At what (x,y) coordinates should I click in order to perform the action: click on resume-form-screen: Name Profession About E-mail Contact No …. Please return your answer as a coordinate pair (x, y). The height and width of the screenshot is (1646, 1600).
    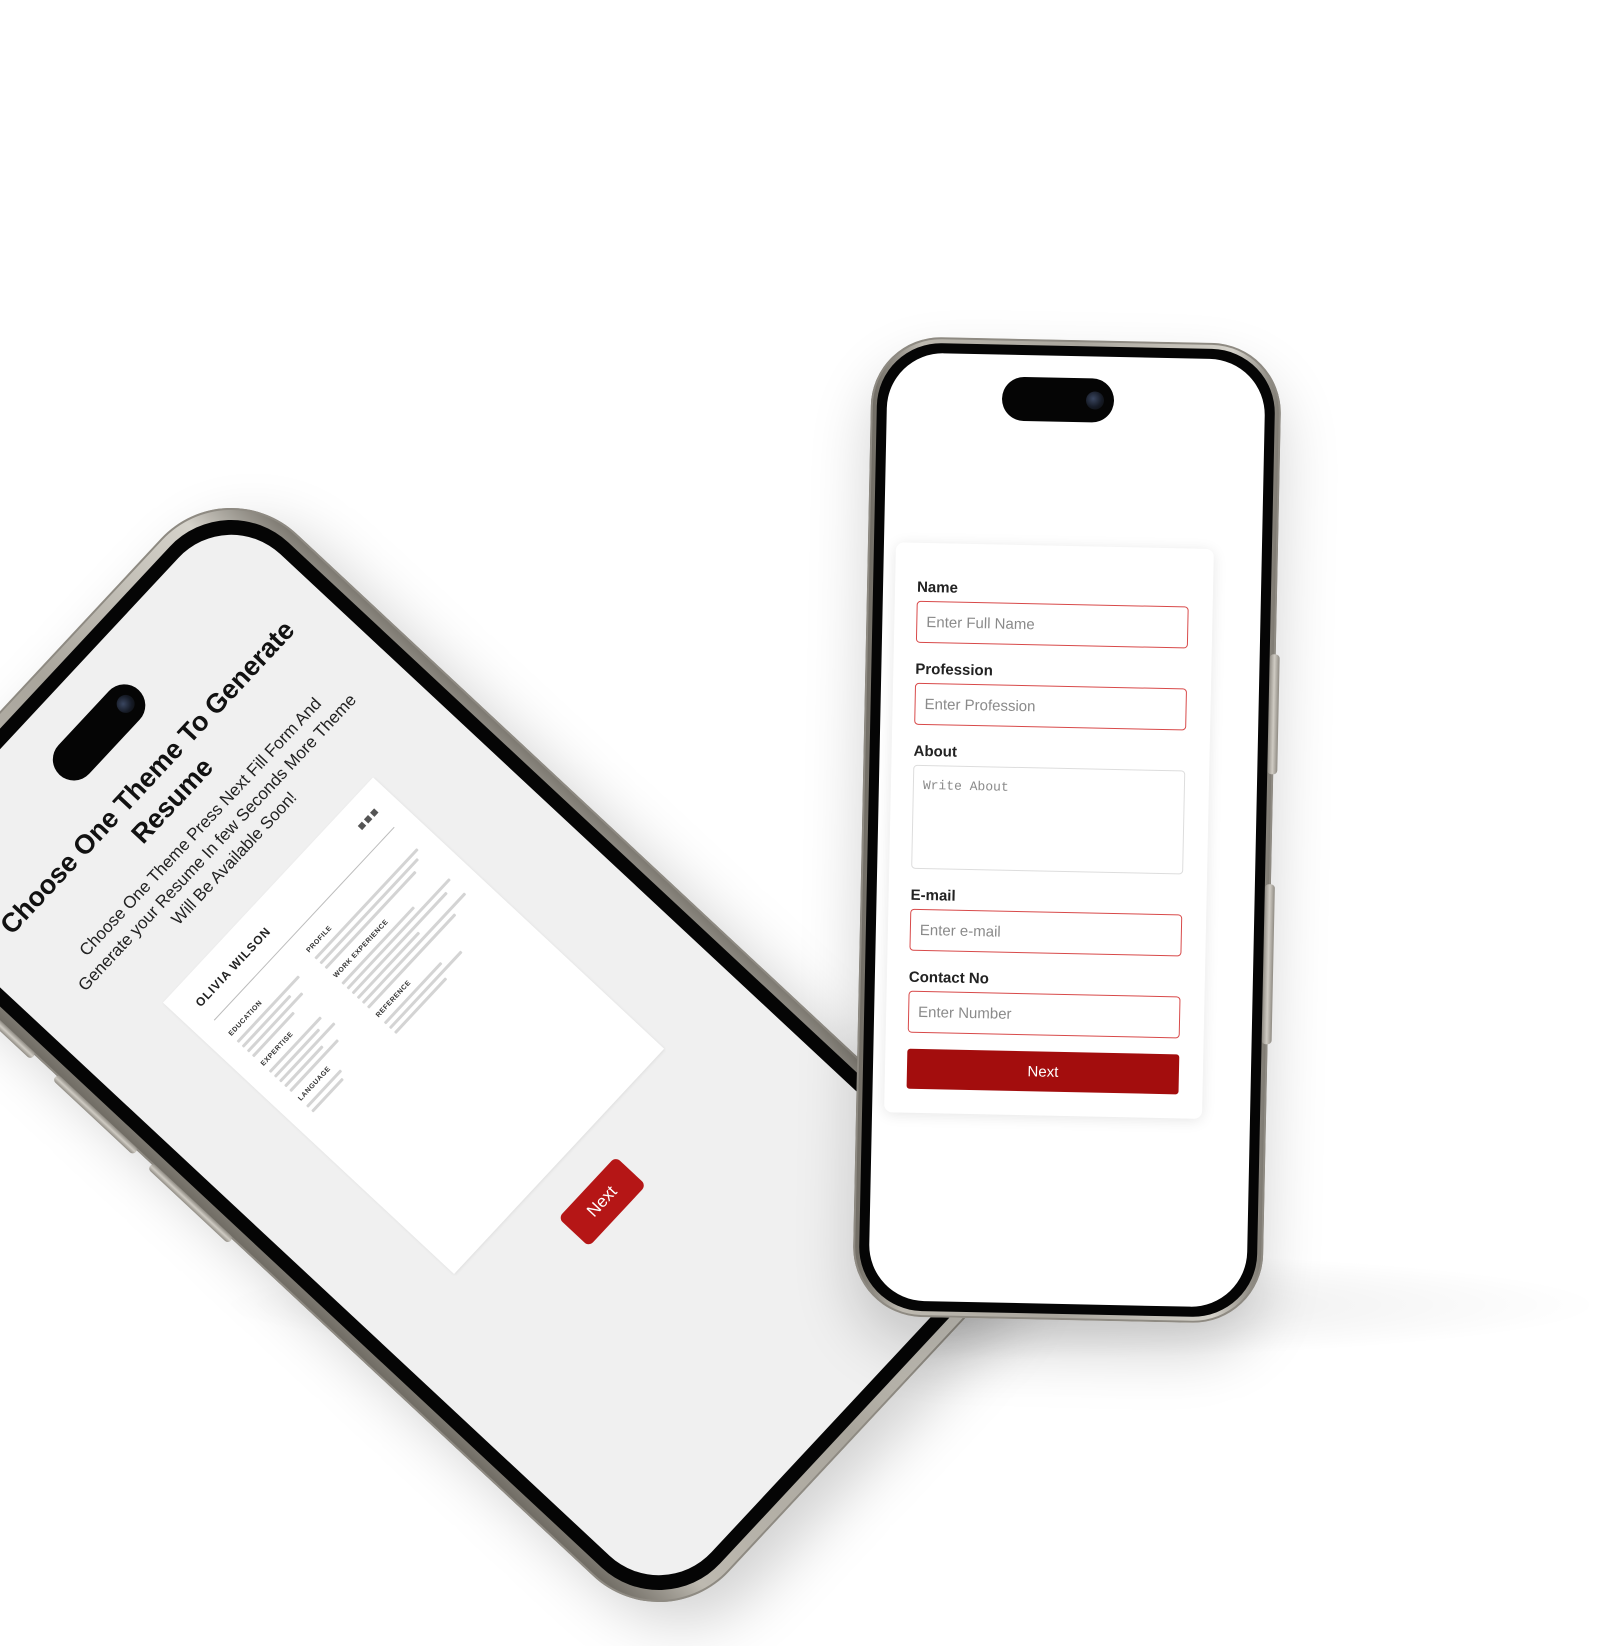
    Looking at the image, I should click on (1067, 830).